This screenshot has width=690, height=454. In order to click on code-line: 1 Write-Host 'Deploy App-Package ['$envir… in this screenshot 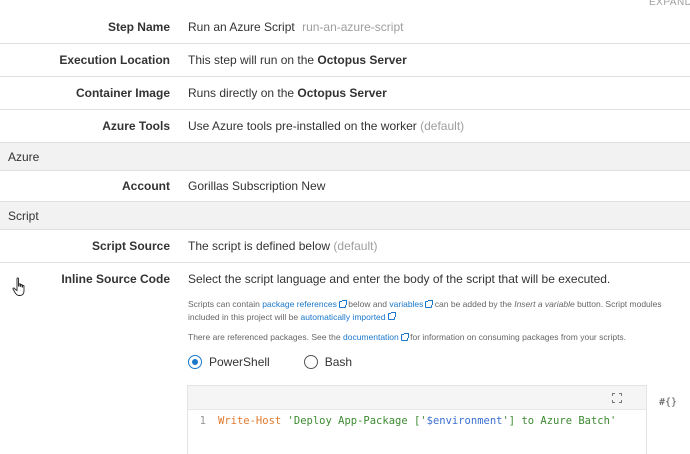, I will do `click(402, 421)`.